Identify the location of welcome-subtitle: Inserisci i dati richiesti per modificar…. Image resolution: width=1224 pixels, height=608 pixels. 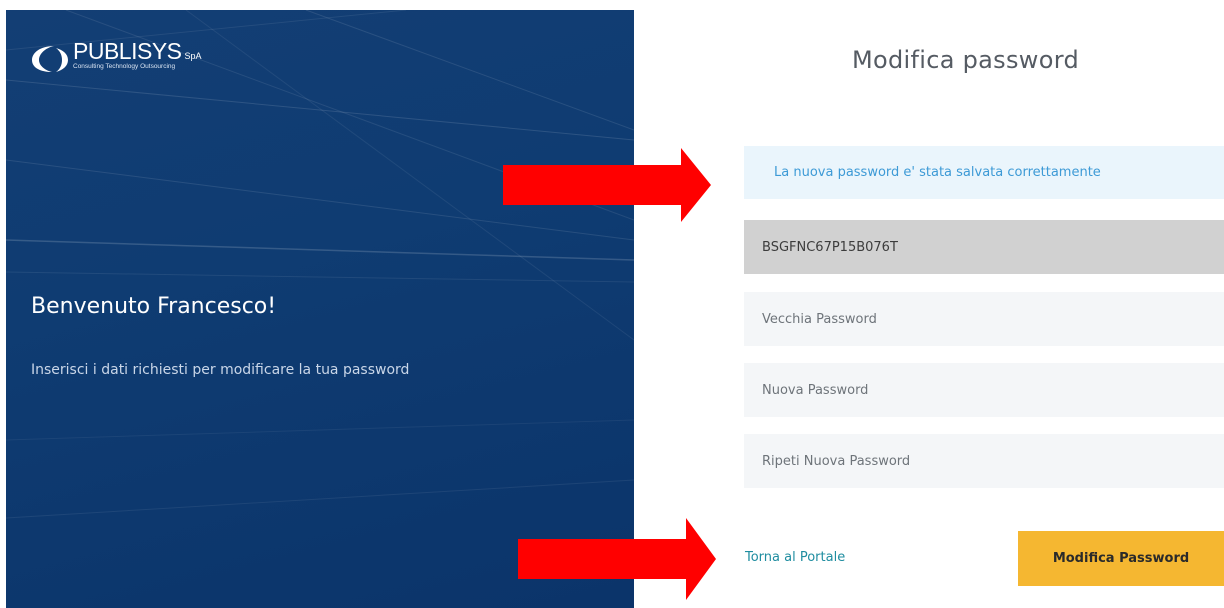
(220, 370).